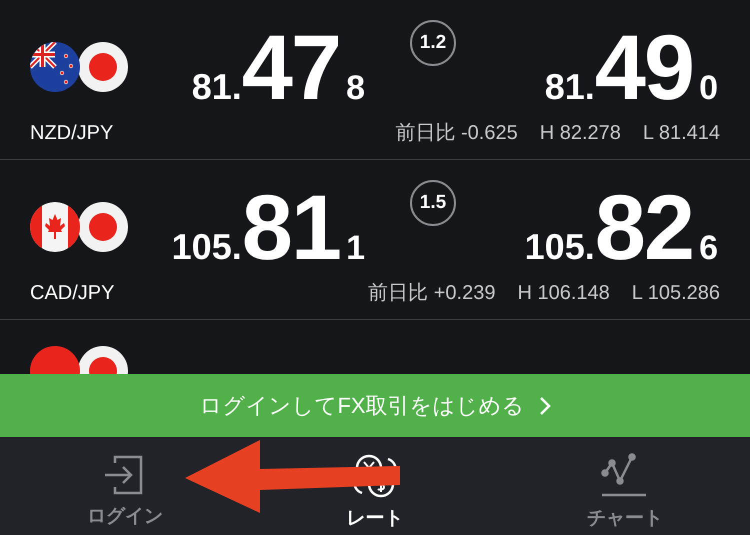  Describe the element at coordinates (563, 293) in the screenshot. I see `high-price: H 106.148` at that location.